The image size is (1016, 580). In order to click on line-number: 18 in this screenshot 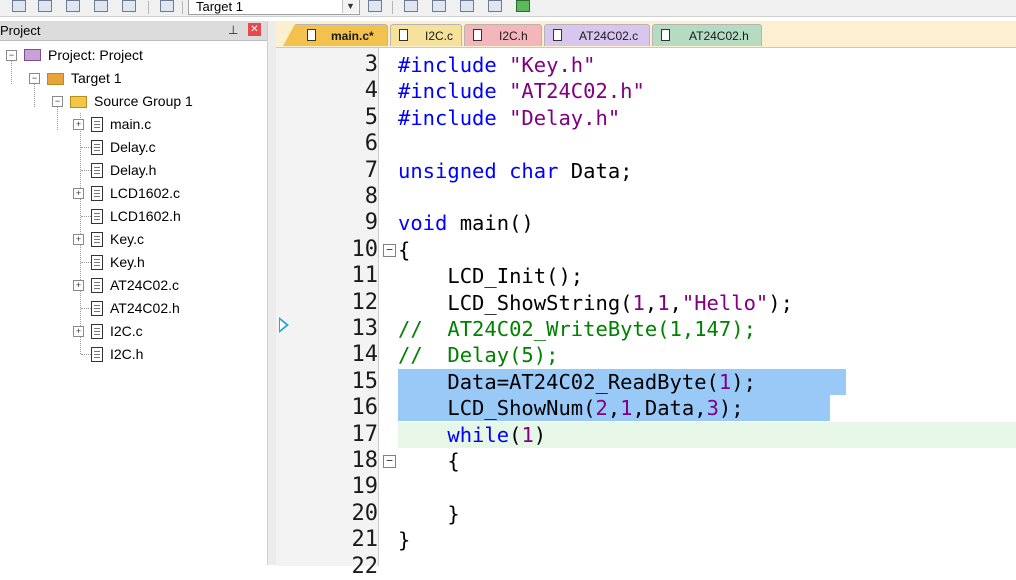, I will do `click(365, 460)`.